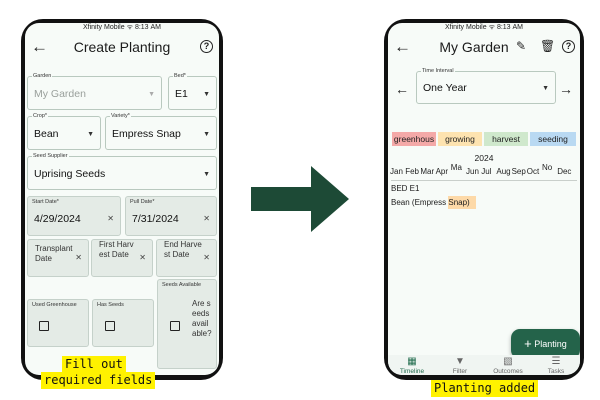 Image resolution: width=600 pixels, height=400 pixels. What do you see at coordinates (402, 89) in the screenshot?
I see `previous-interval-icon: ←` at bounding box center [402, 89].